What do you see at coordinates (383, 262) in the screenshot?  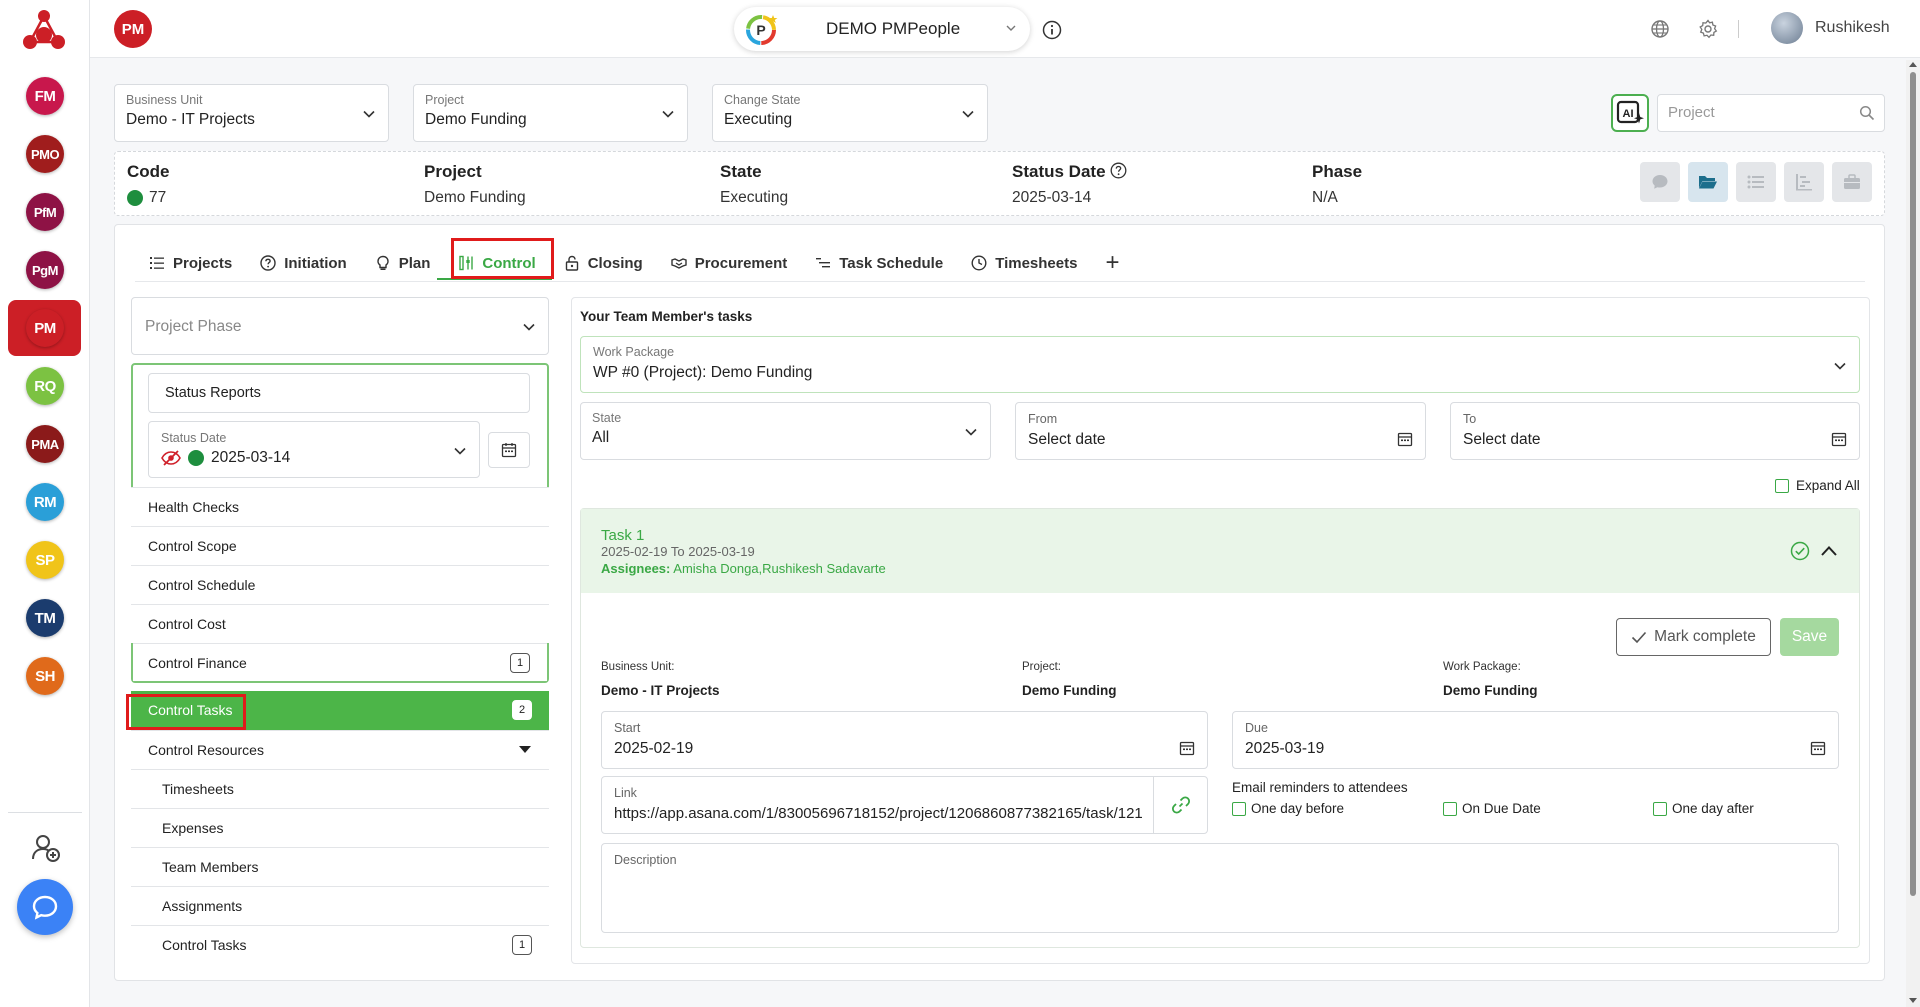 I see `plan-icon` at bounding box center [383, 262].